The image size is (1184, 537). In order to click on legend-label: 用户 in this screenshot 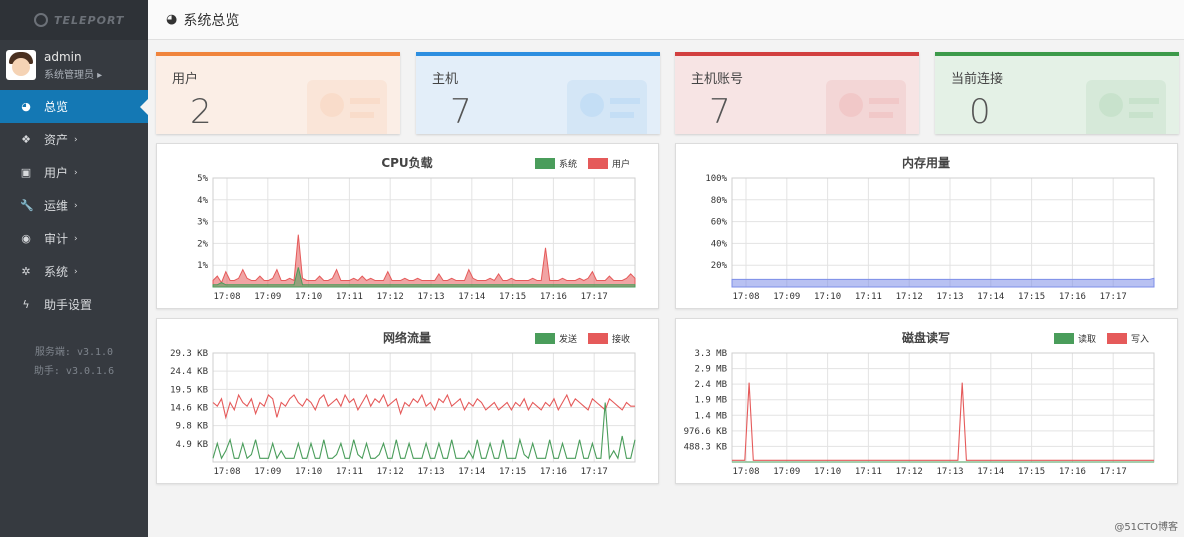, I will do `click(621, 164)`.